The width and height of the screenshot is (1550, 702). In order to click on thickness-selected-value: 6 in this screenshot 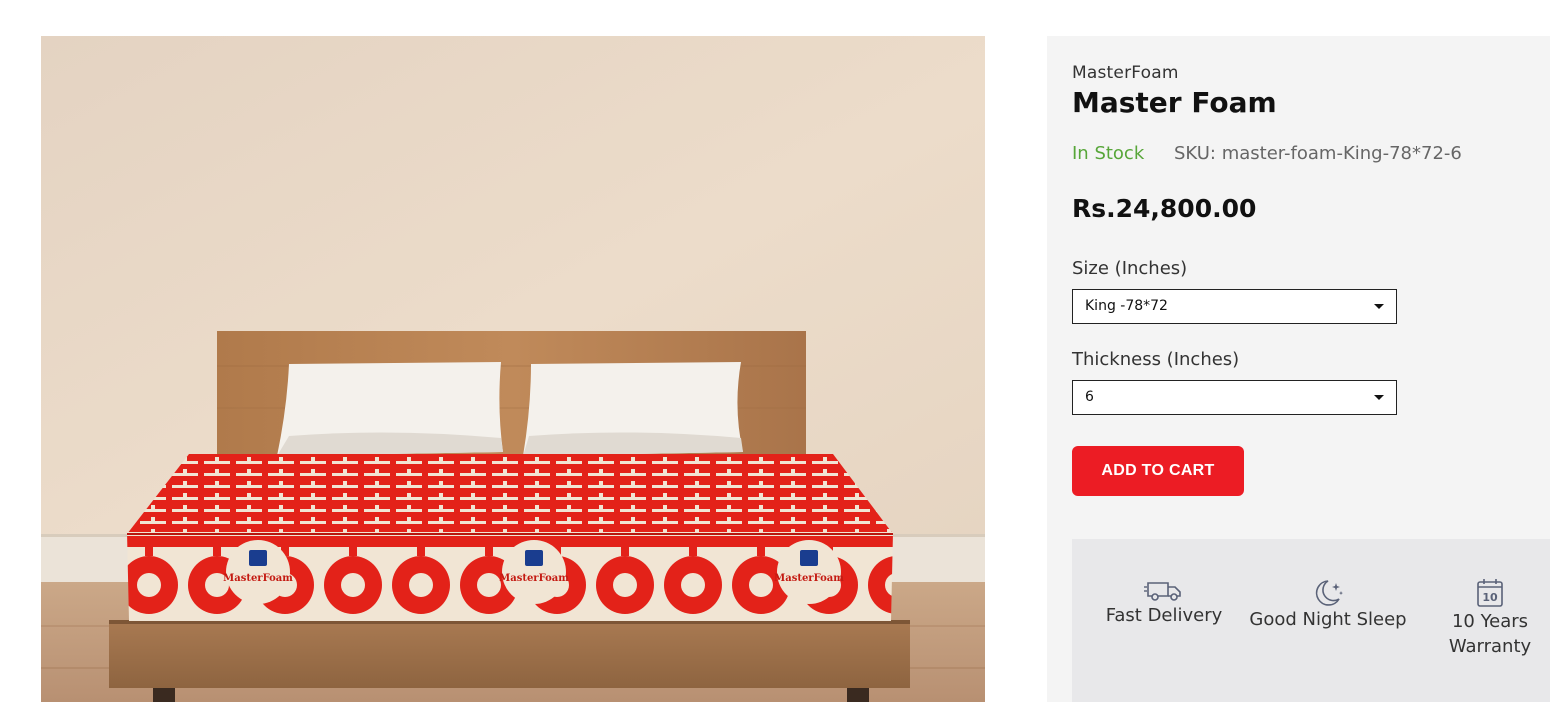, I will do `click(1089, 397)`.